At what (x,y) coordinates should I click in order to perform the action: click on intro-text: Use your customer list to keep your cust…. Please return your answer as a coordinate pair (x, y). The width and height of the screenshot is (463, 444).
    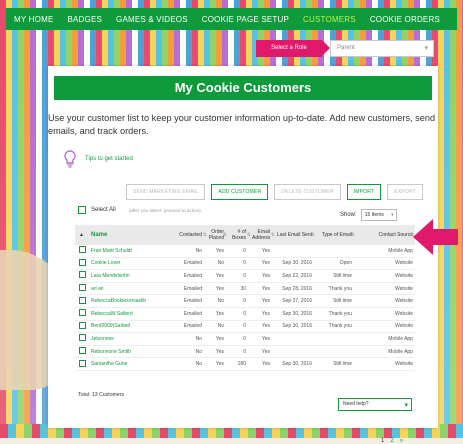
    Looking at the image, I should click on (242, 124).